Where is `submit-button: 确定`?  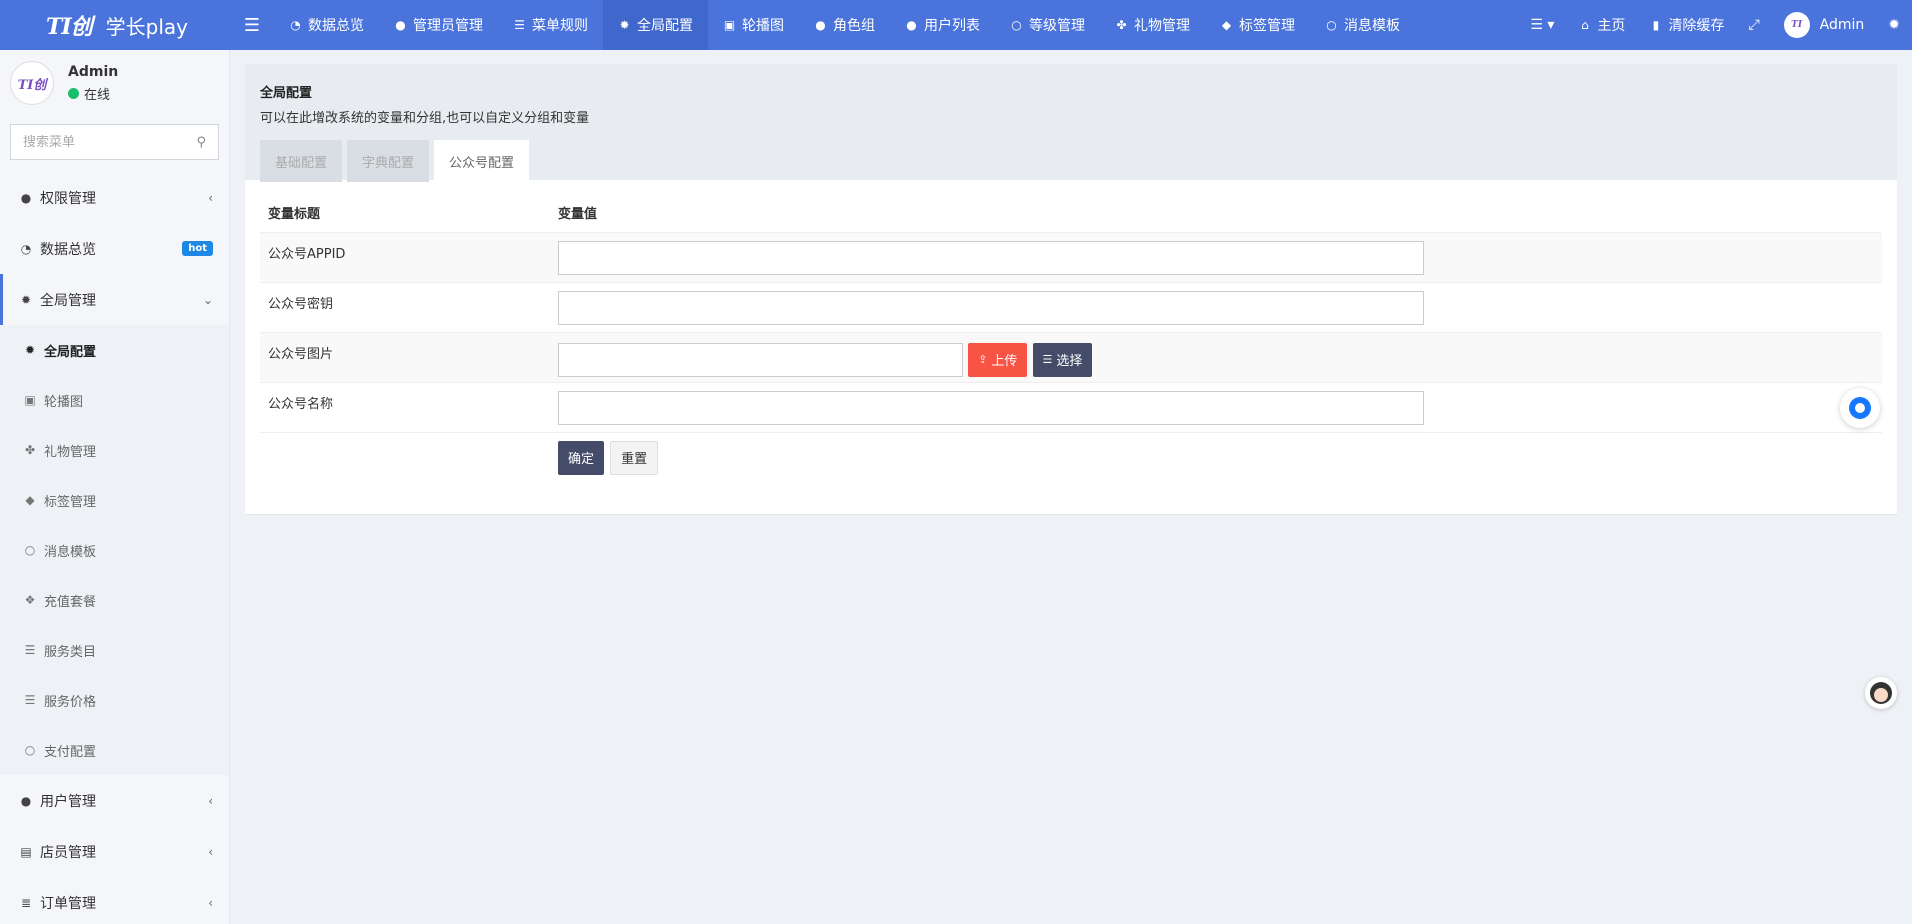 submit-button: 确定 is located at coordinates (581, 457).